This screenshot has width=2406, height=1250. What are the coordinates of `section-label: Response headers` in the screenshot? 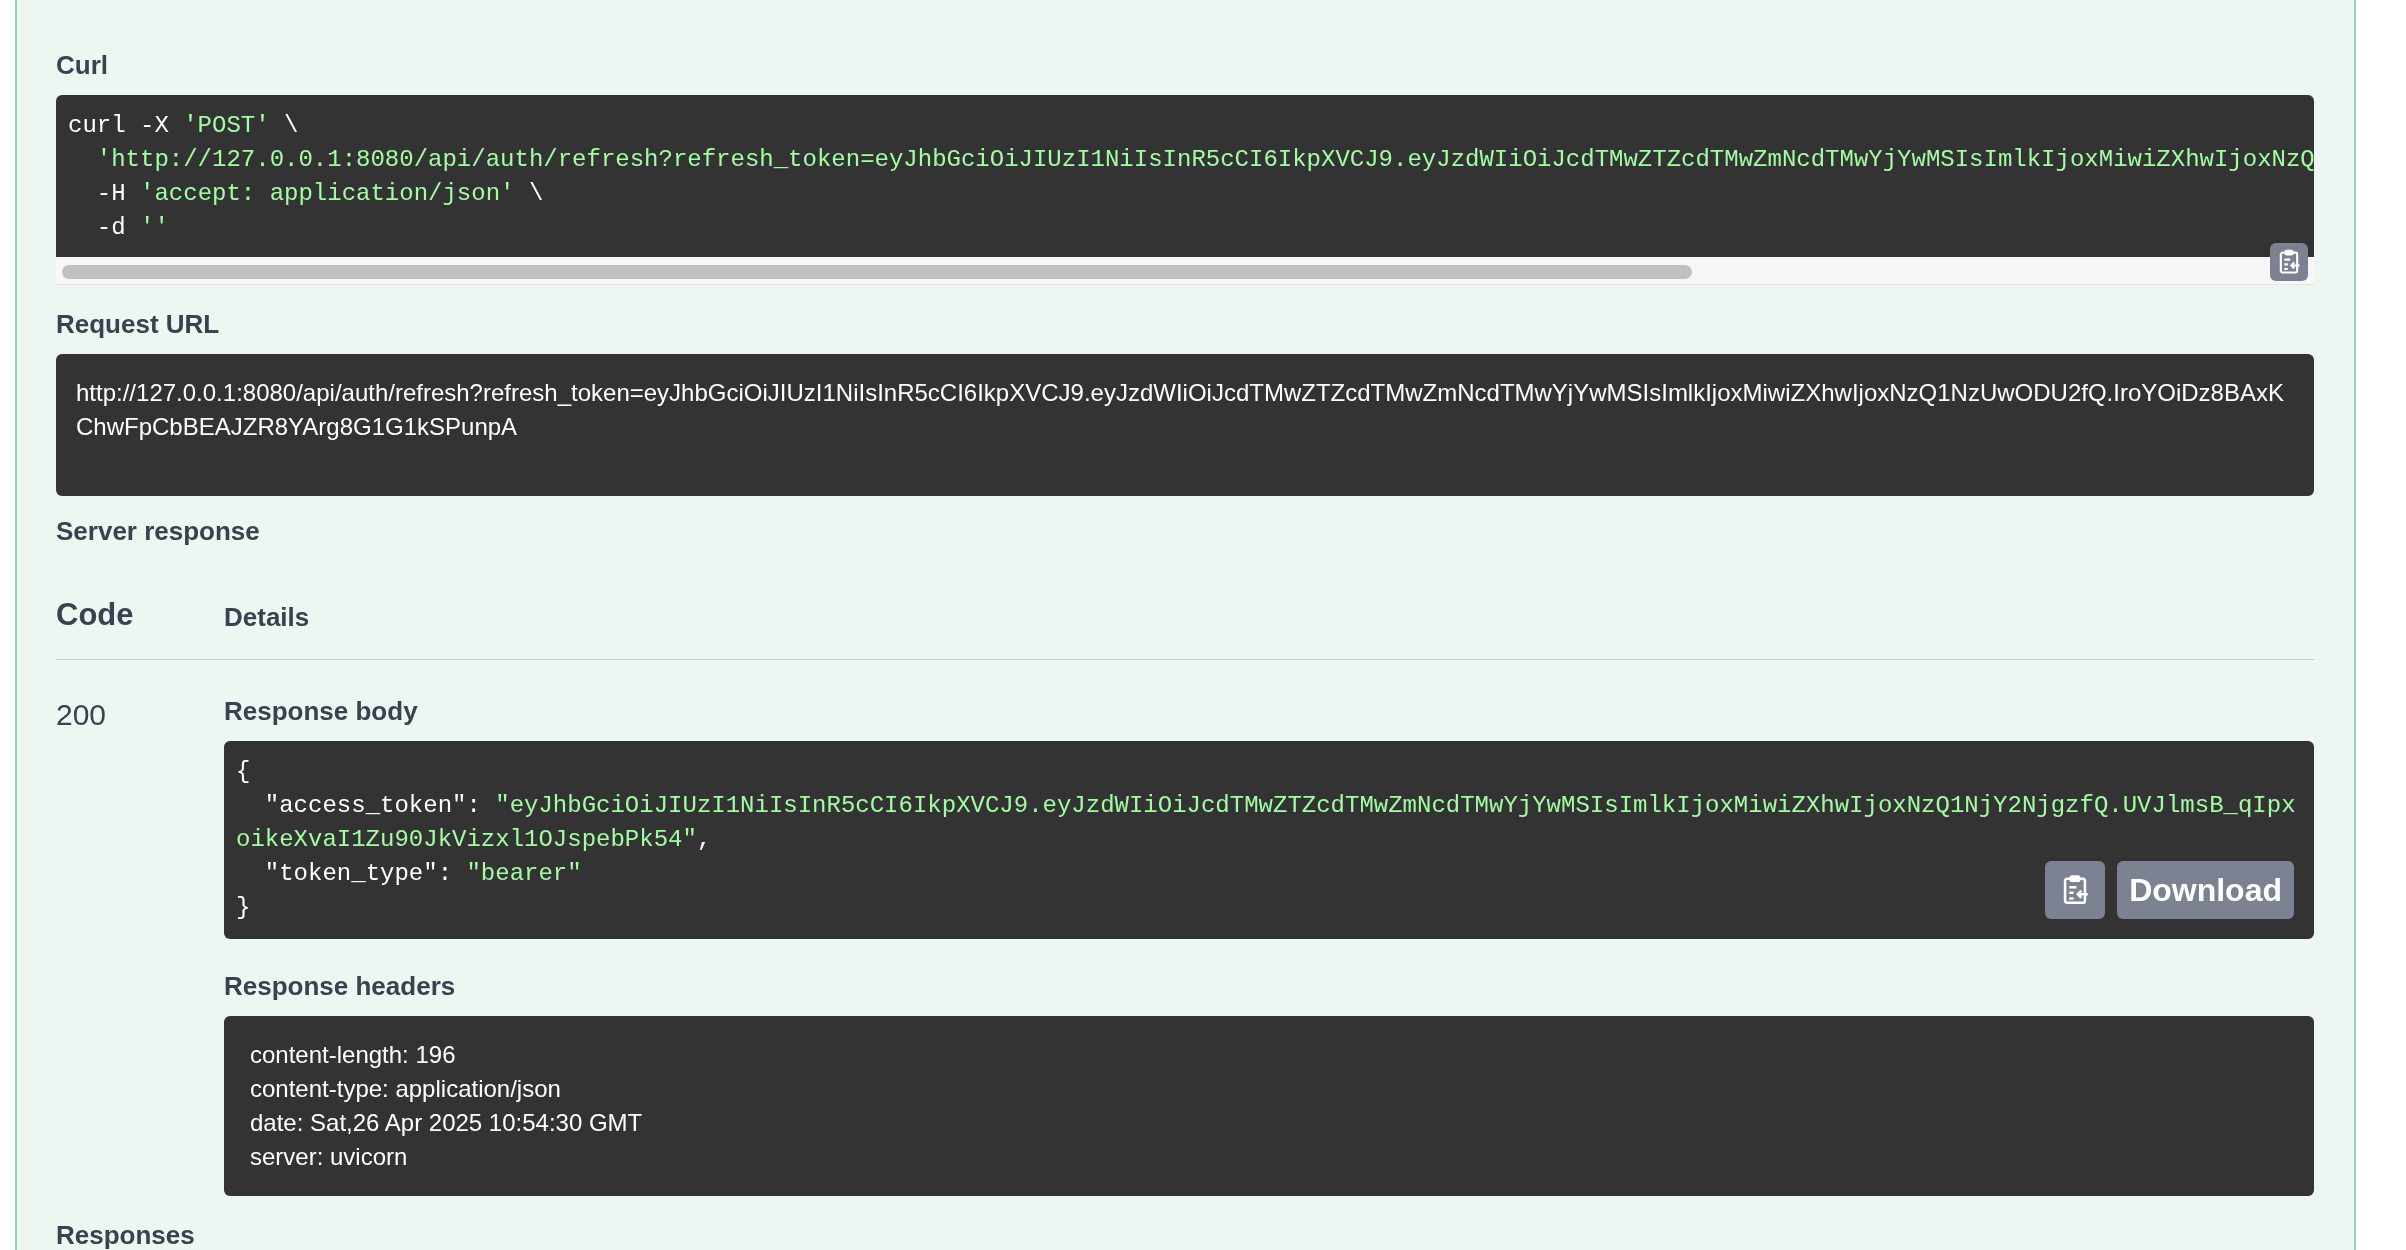 It's located at (340, 986).